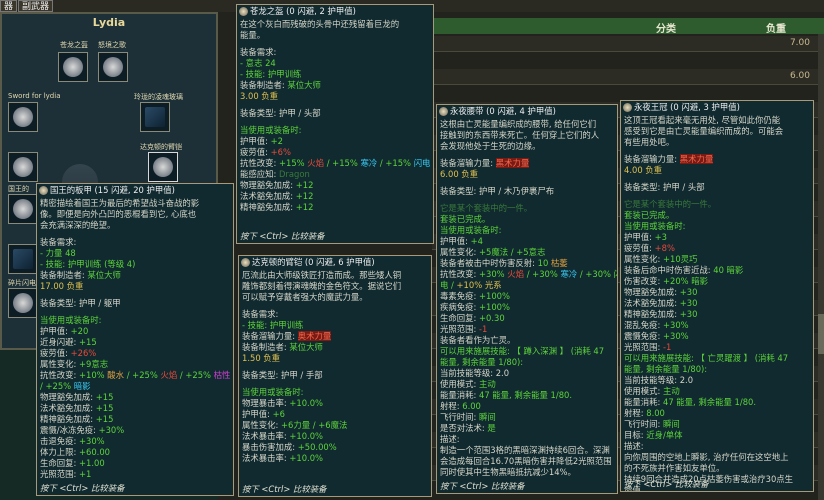  What do you see at coordinates (455, 241) in the screenshot?
I see `tooltip-text: 护甲值:` at bounding box center [455, 241].